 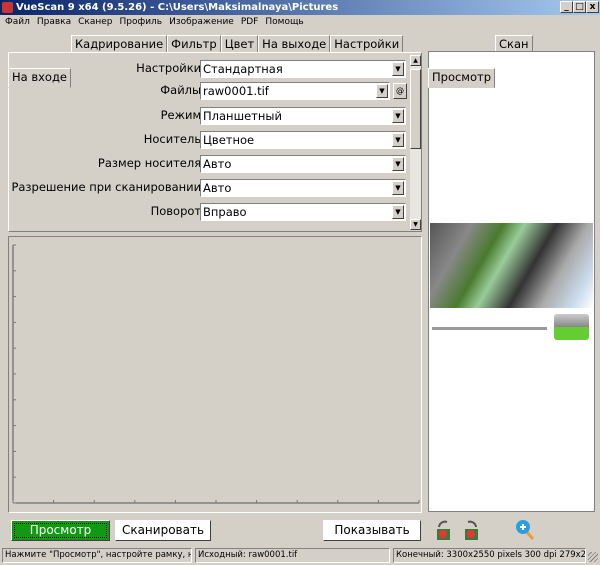 I want to click on setting-label: Поворот:, so click(x=177, y=211).